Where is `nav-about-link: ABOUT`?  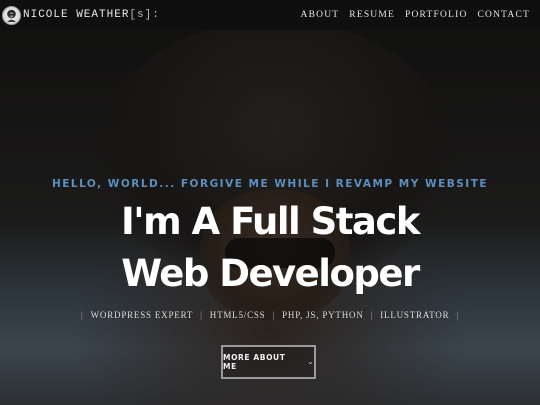
nav-about-link: ABOUT is located at coordinates (320, 15).